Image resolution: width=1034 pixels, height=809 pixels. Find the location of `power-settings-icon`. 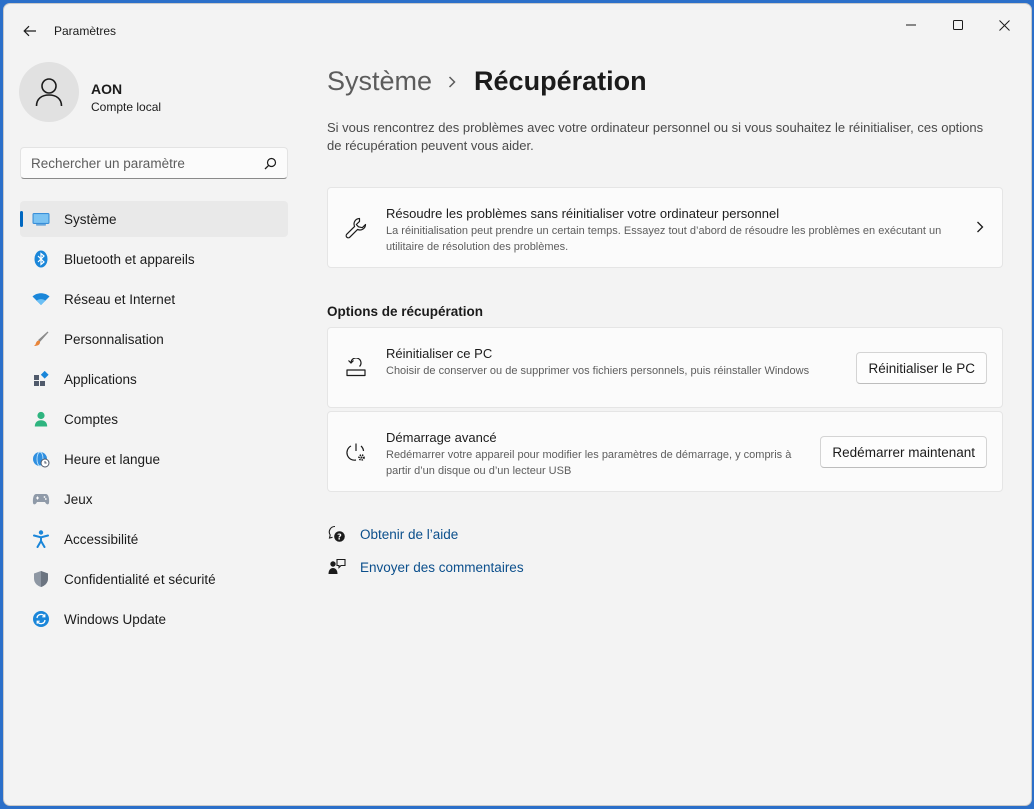

power-settings-icon is located at coordinates (356, 453).